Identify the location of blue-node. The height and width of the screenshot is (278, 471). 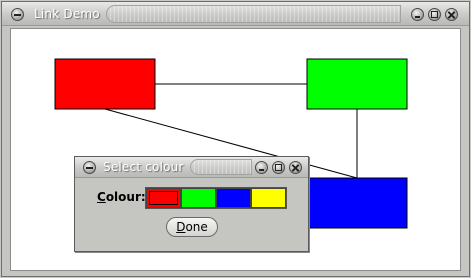
(357, 203).